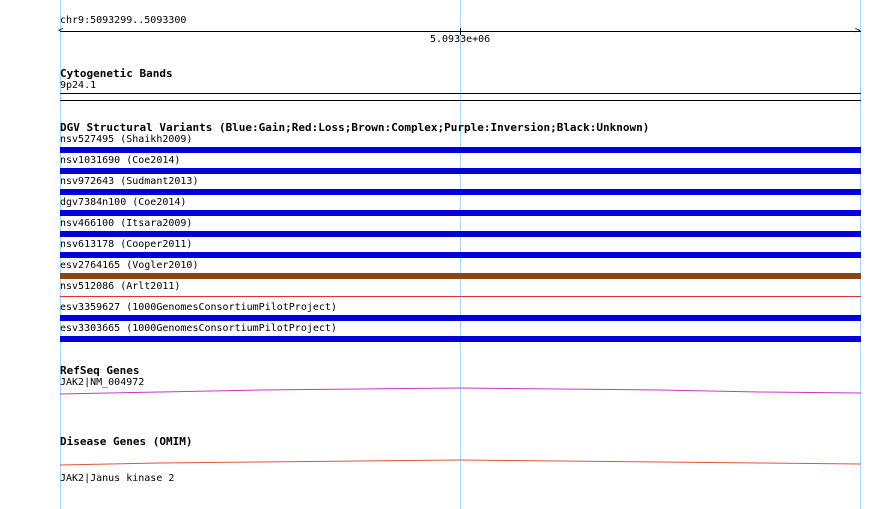  Describe the element at coordinates (100, 370) in the screenshot. I see `refseq-track-title: RefSeq Genes` at that location.